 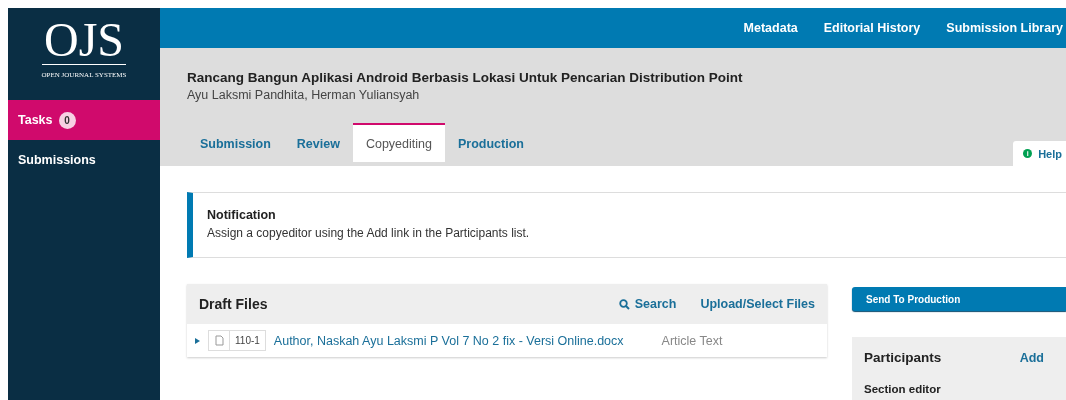 What do you see at coordinates (197, 340) in the screenshot?
I see `expand-icon` at bounding box center [197, 340].